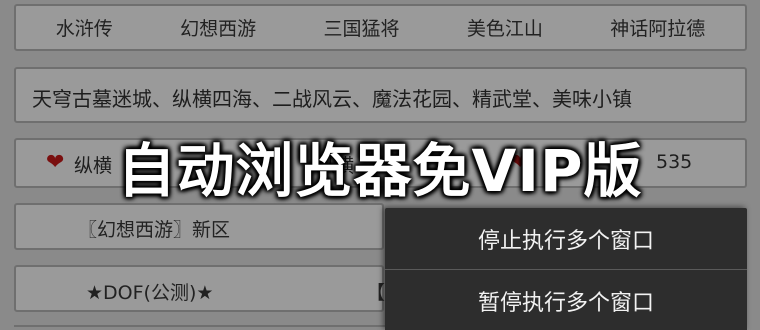 The width and height of the screenshot is (760, 330). What do you see at coordinates (505, 27) in the screenshot?
I see `game-link-meise-jiangshan: 美色江山` at bounding box center [505, 27].